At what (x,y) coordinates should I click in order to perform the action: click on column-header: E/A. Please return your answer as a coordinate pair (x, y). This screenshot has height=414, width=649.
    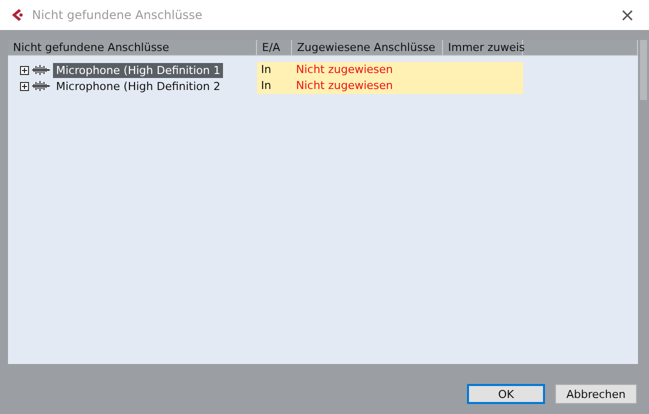
    Looking at the image, I should click on (274, 48).